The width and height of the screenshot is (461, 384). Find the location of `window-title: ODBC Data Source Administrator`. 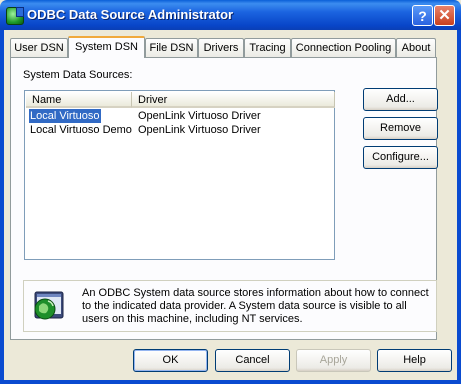

window-title: ODBC Data Source Administrator is located at coordinates (130, 14).